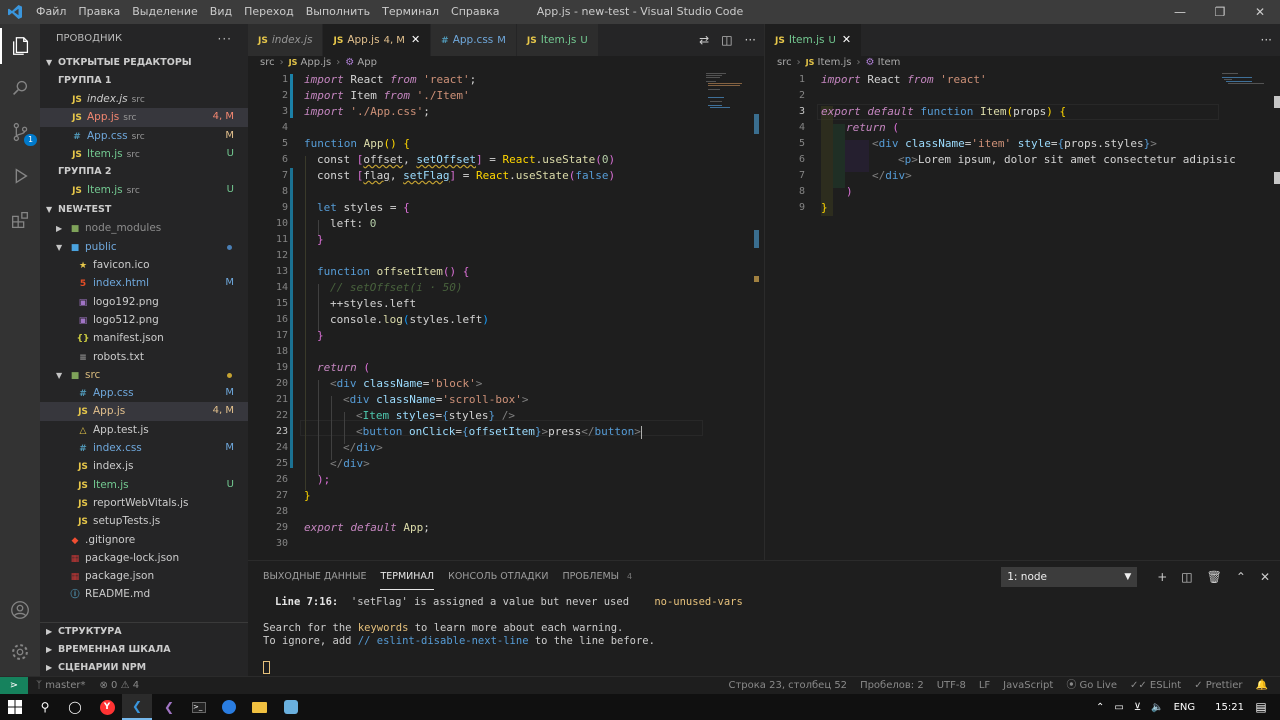 This screenshot has height=720, width=1280. Describe the element at coordinates (169, 707) in the screenshot. I see `visual-studio-icon: ❮` at that location.